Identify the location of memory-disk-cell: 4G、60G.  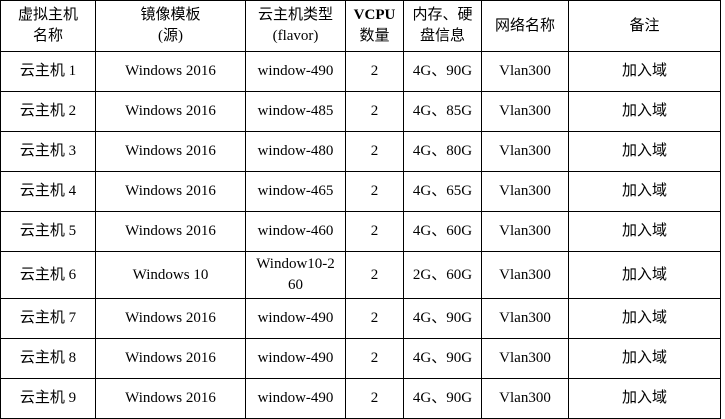
(442, 231).